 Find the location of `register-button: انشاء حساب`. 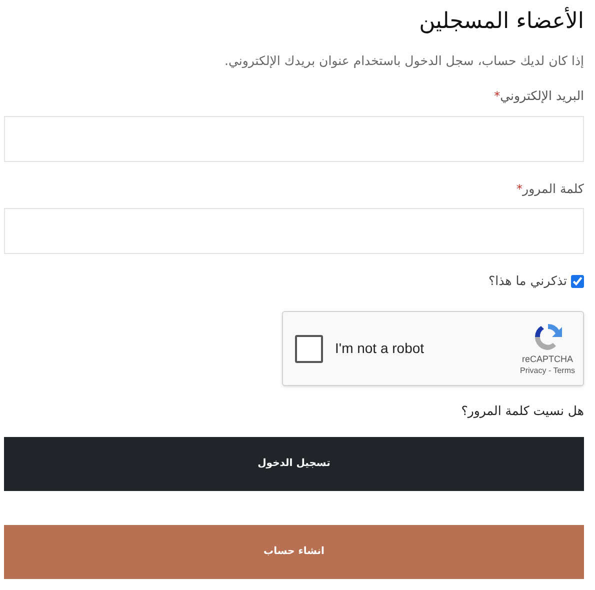

register-button: انشاء حساب is located at coordinates (294, 551).